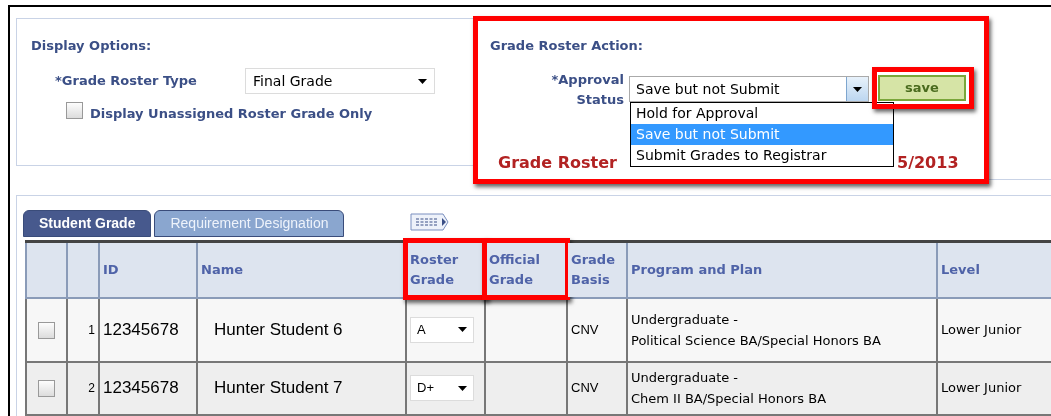 The height and width of the screenshot is (416, 1051). I want to click on row-number: 2, so click(83, 388).